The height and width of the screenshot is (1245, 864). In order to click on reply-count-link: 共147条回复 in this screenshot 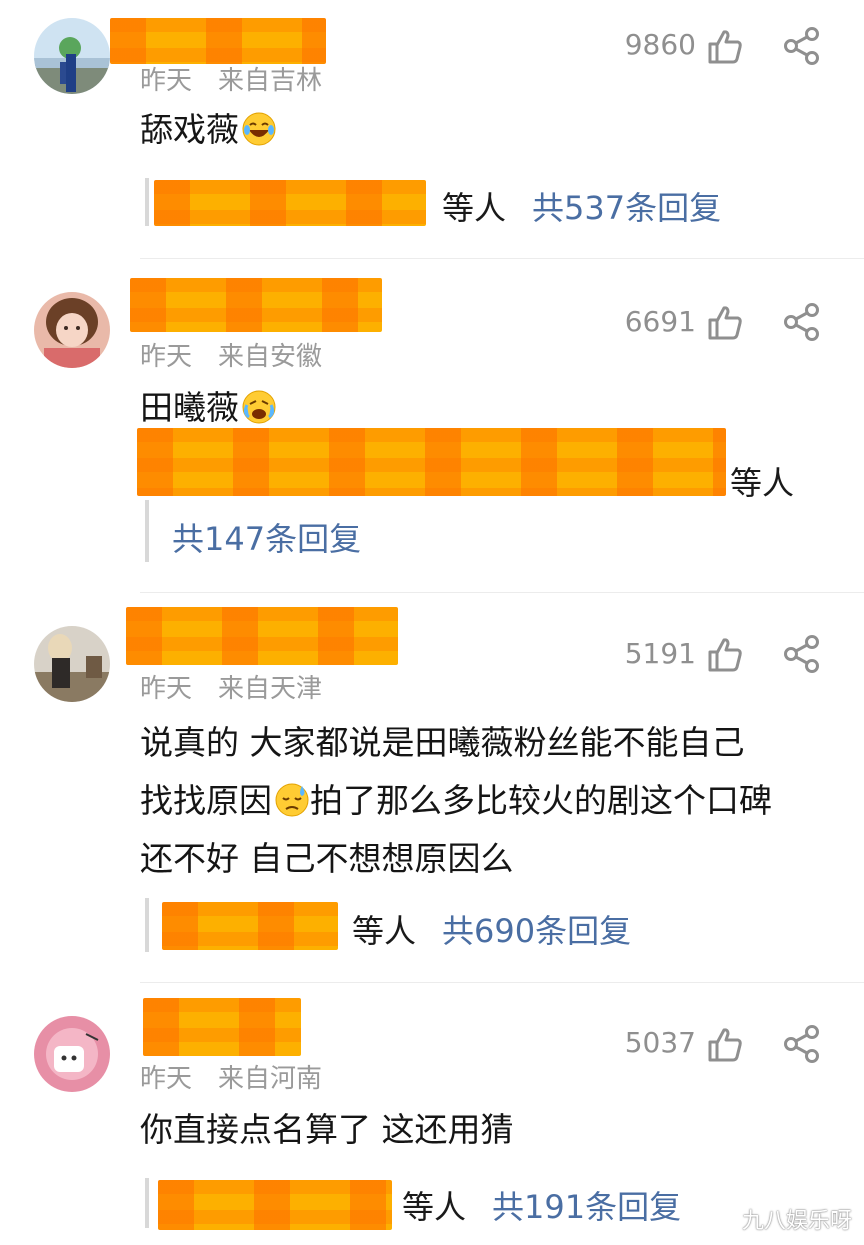, I will do `click(266, 537)`.